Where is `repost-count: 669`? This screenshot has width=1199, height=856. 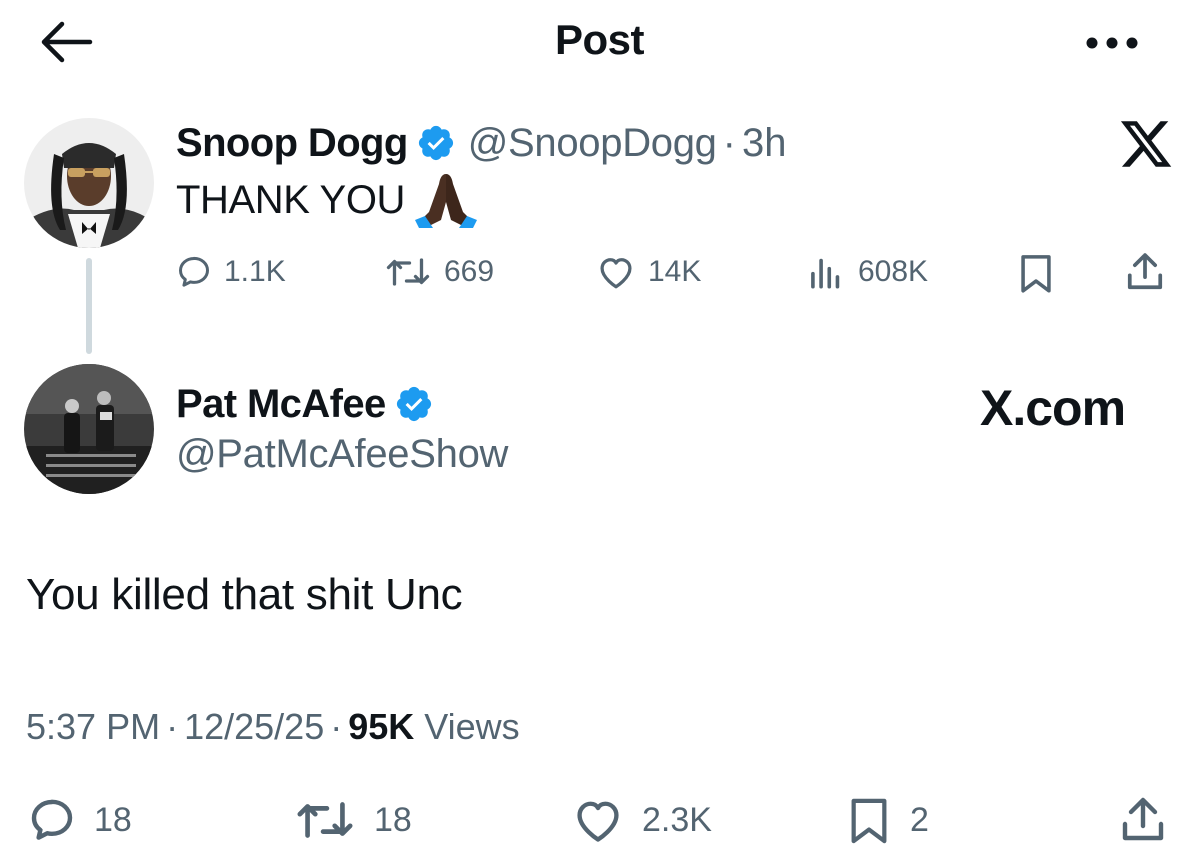 repost-count: 669 is located at coordinates (469, 271).